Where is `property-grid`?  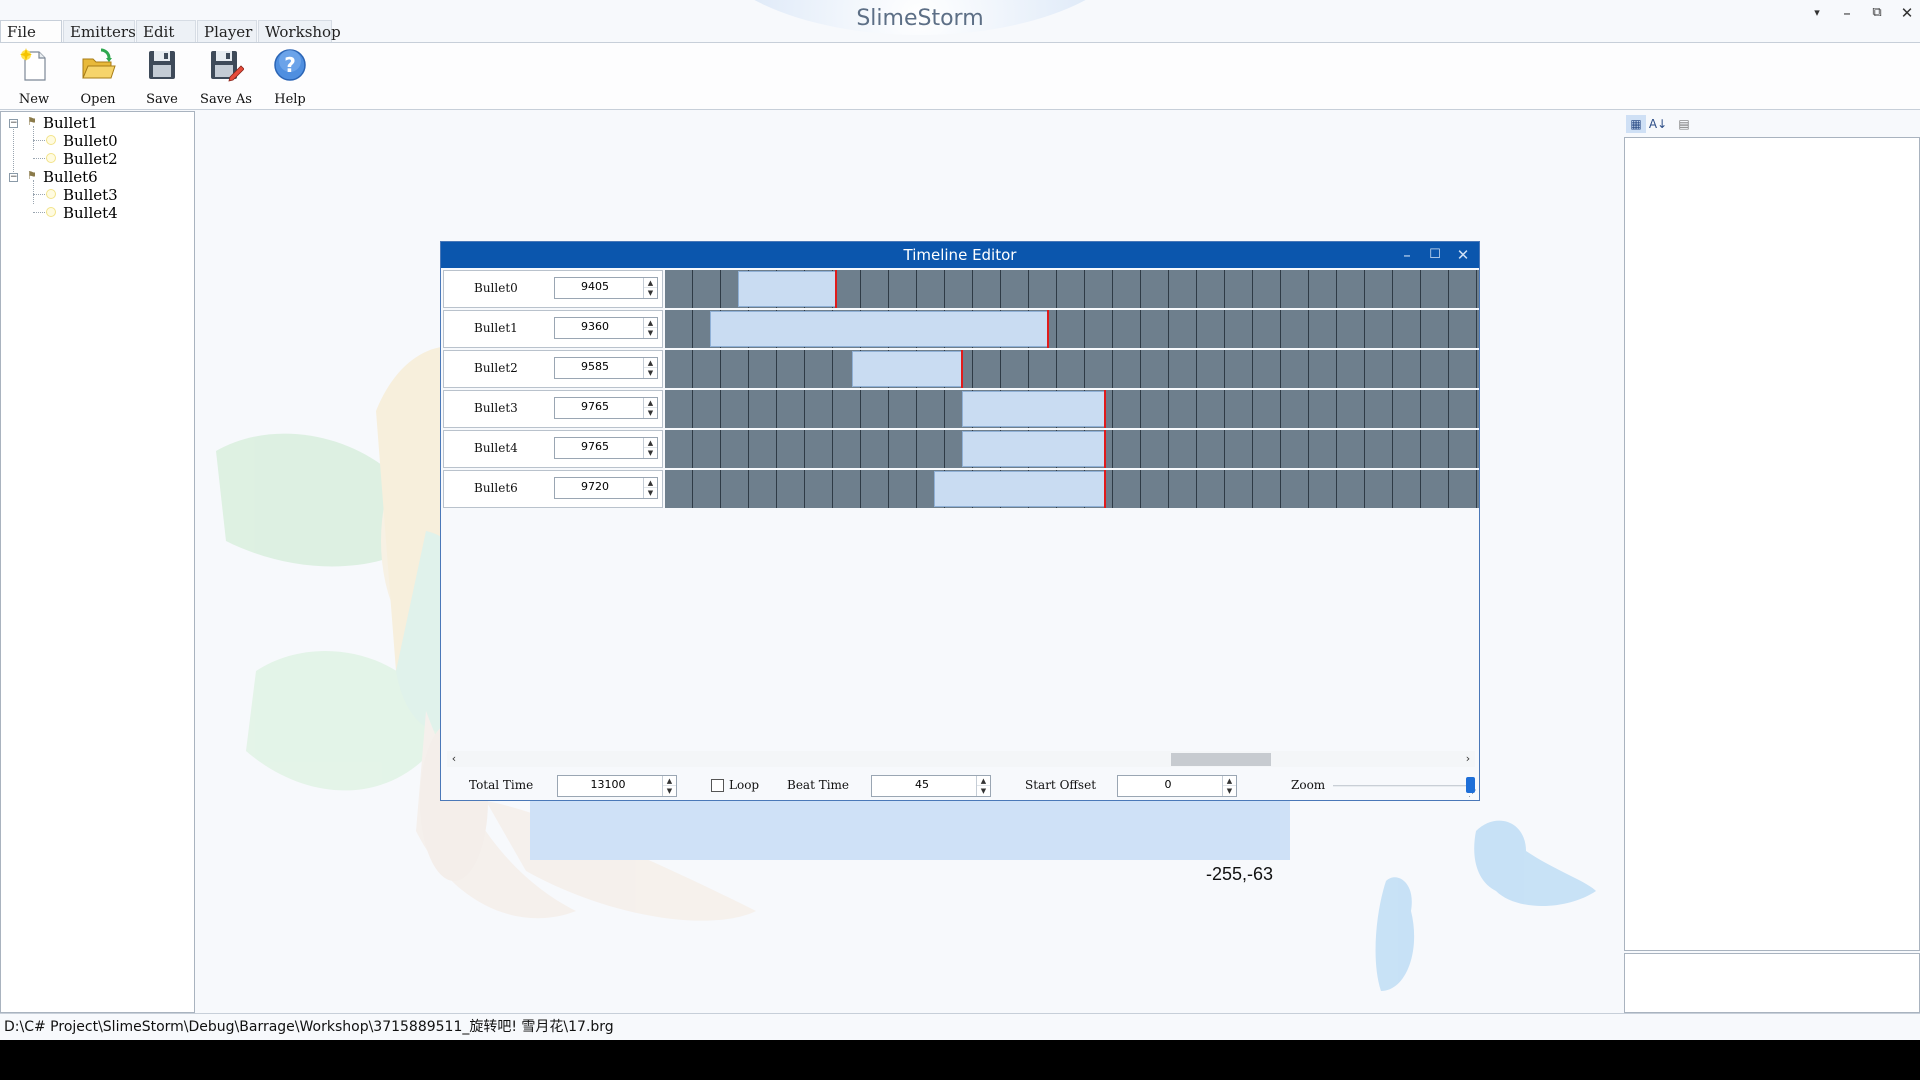
property-grid is located at coordinates (1772, 544).